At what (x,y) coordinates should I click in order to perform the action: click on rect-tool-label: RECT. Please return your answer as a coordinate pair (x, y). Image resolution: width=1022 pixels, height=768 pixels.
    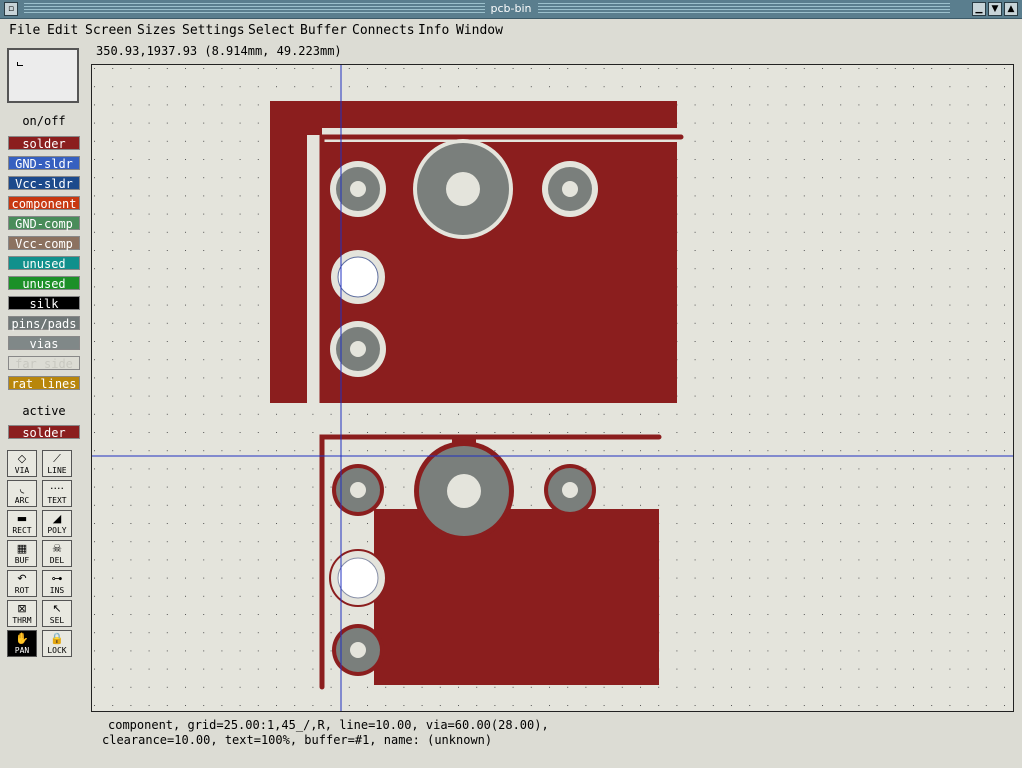
    Looking at the image, I should click on (22, 530).